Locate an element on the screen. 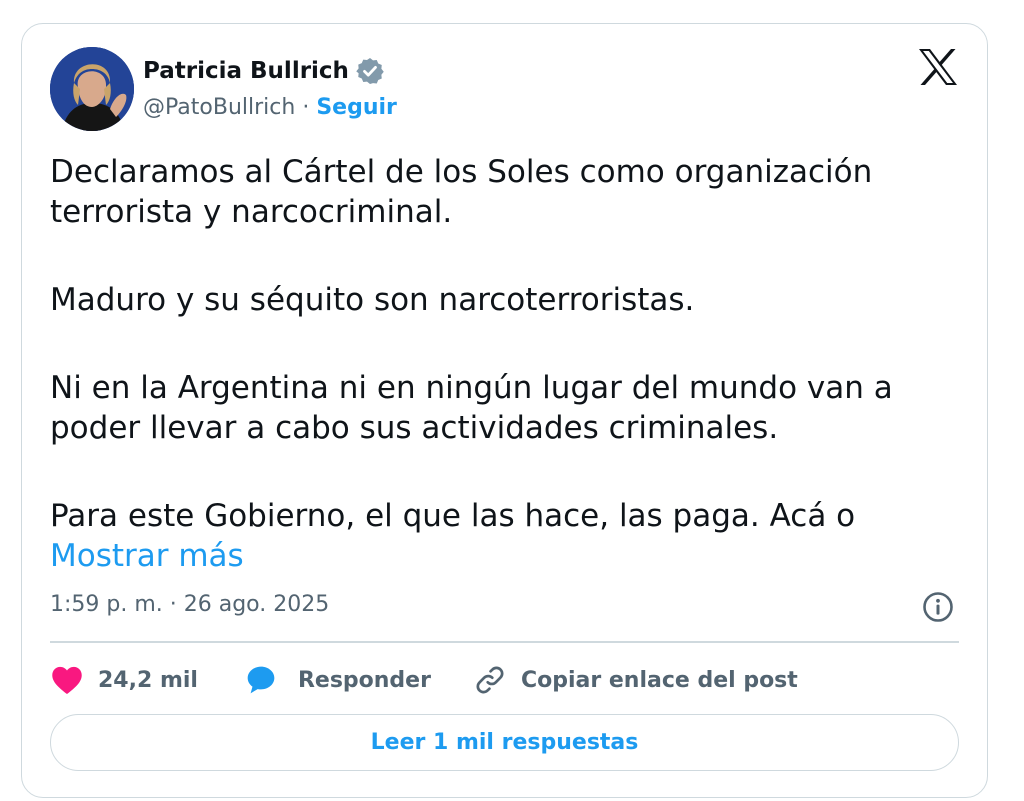 The height and width of the screenshot is (801, 1024). verified-badge-icon is located at coordinates (370, 71).